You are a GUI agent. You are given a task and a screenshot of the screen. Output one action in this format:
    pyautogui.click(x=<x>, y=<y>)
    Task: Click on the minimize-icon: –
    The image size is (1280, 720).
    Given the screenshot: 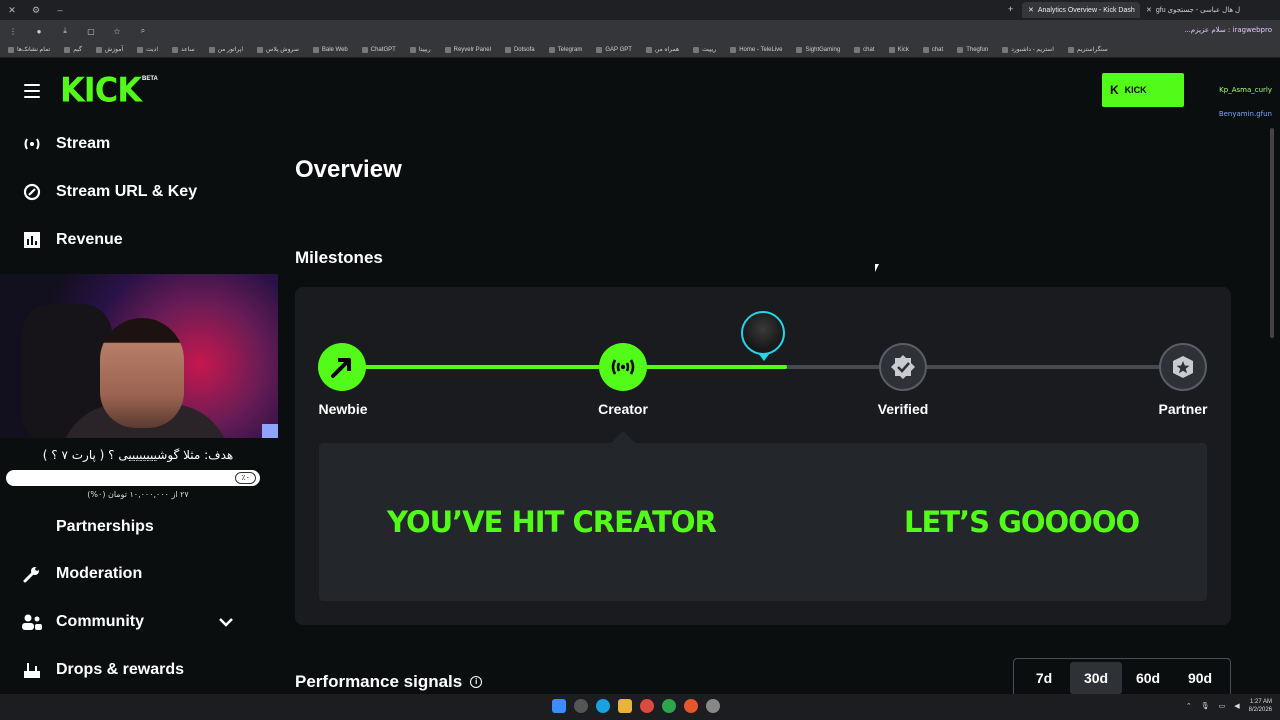 What is the action you would take?
    pyautogui.click(x=60, y=10)
    